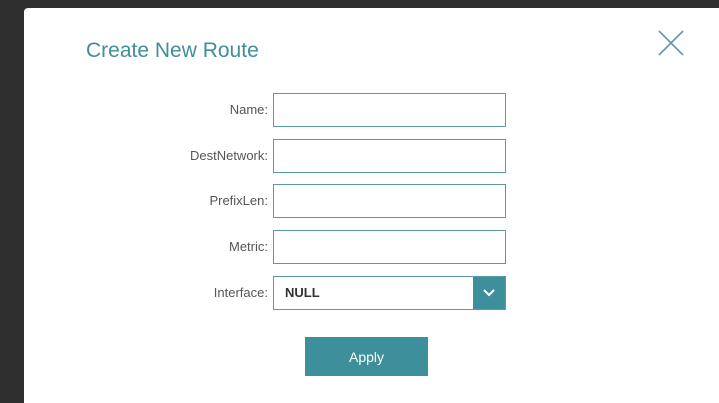 The height and width of the screenshot is (403, 719). Describe the element at coordinates (389, 156) in the screenshot. I see `dest-network-input` at that location.